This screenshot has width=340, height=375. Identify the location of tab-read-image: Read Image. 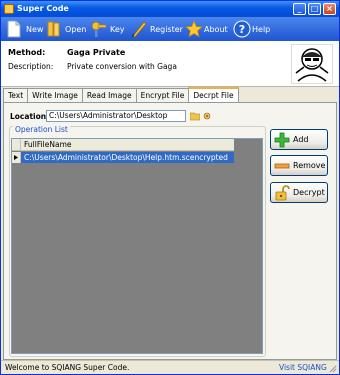
(109, 95).